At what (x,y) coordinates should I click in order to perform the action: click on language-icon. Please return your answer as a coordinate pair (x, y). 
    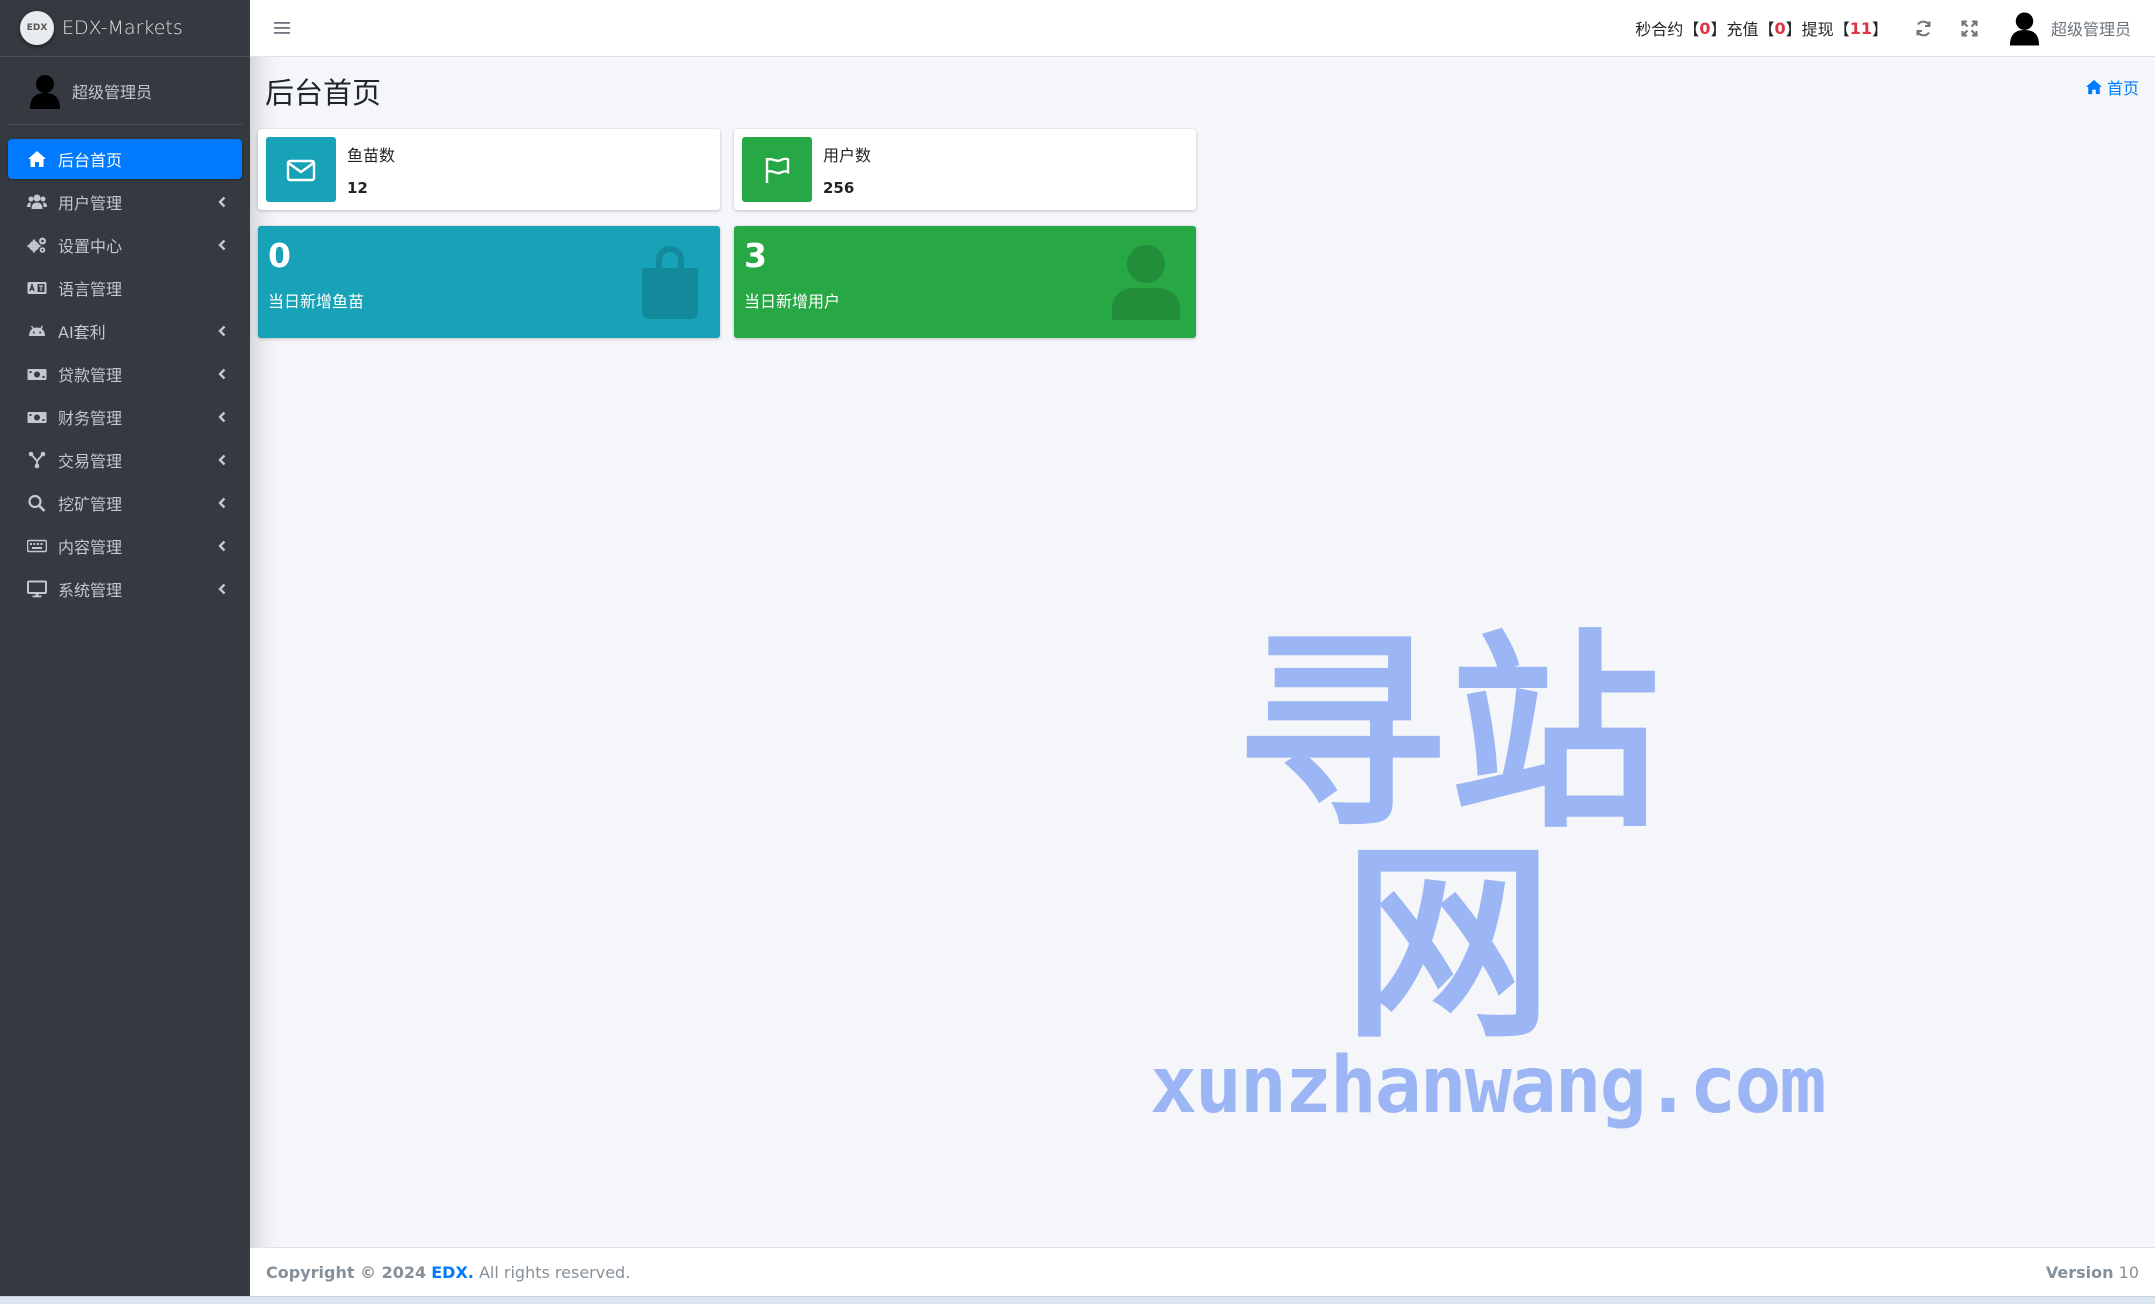
    Looking at the image, I should click on (37, 288).